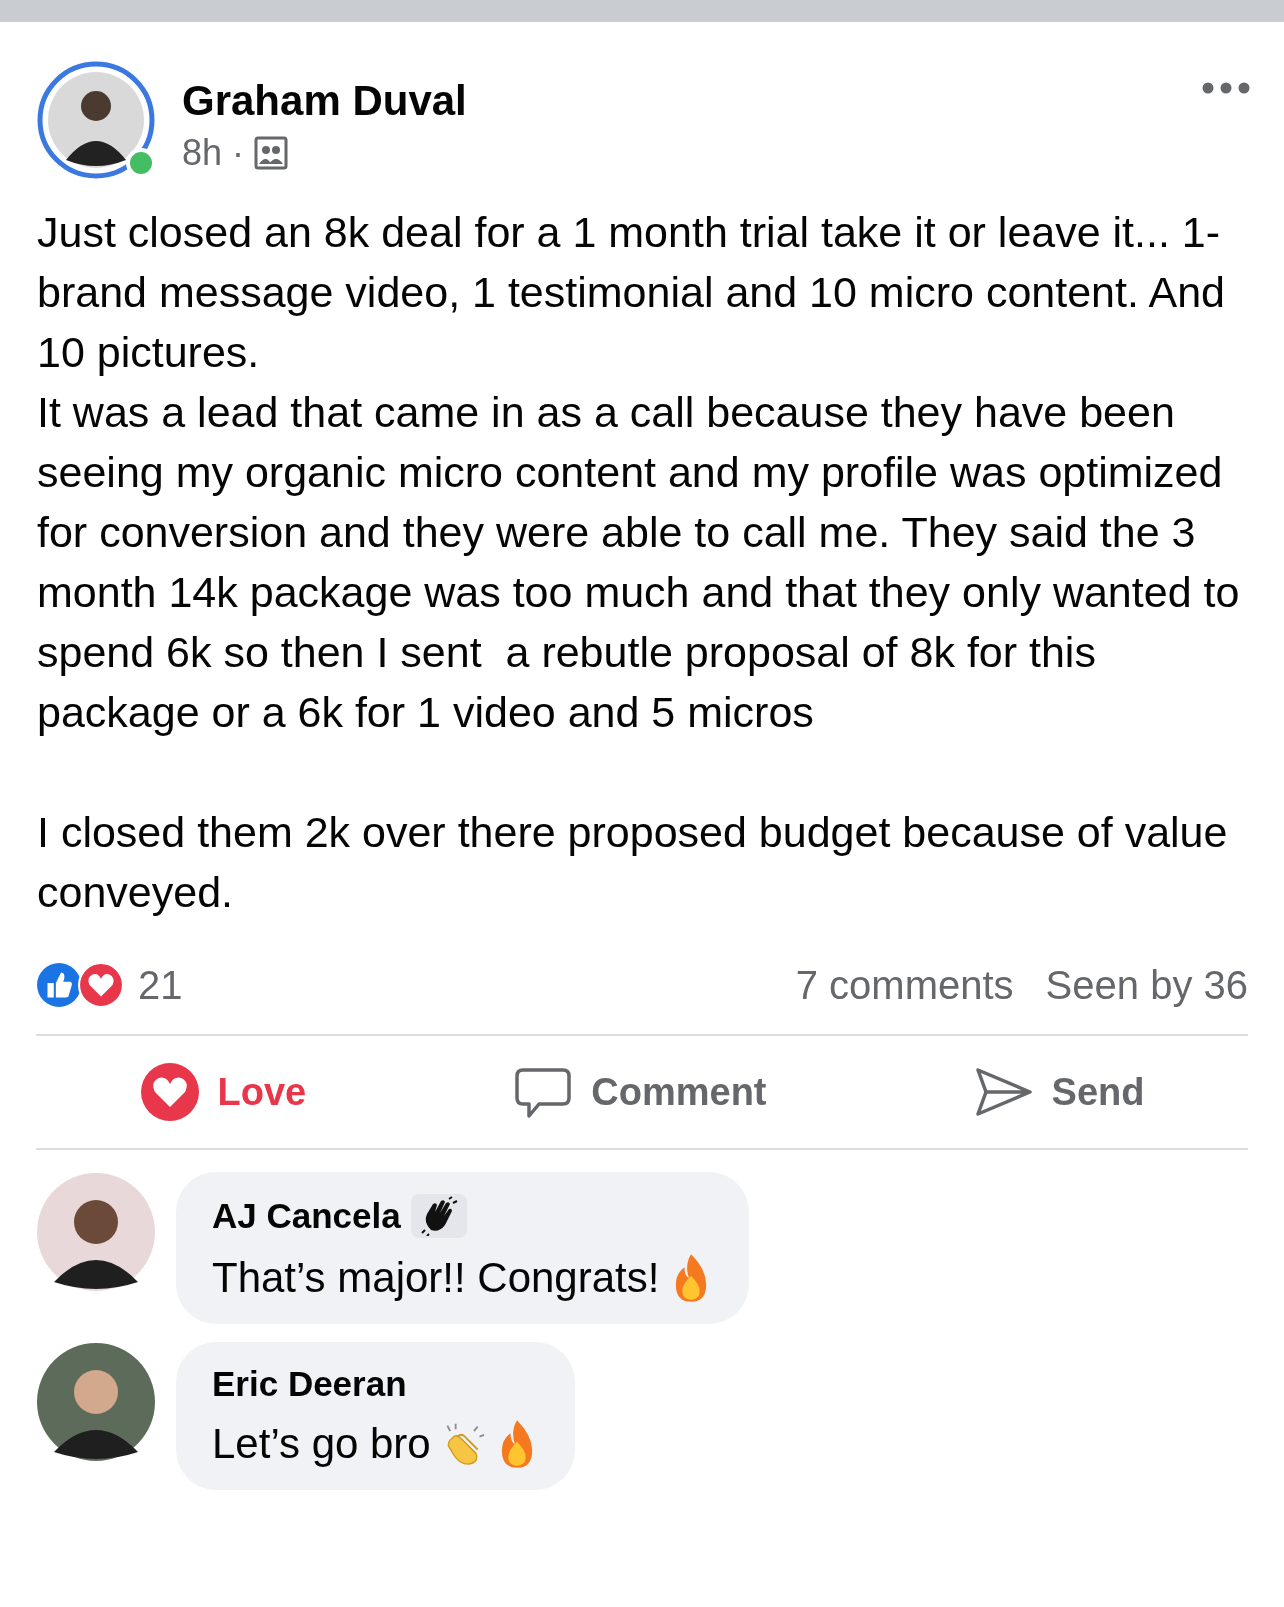 The width and height of the screenshot is (1284, 1607). I want to click on like-icon, so click(59, 985).